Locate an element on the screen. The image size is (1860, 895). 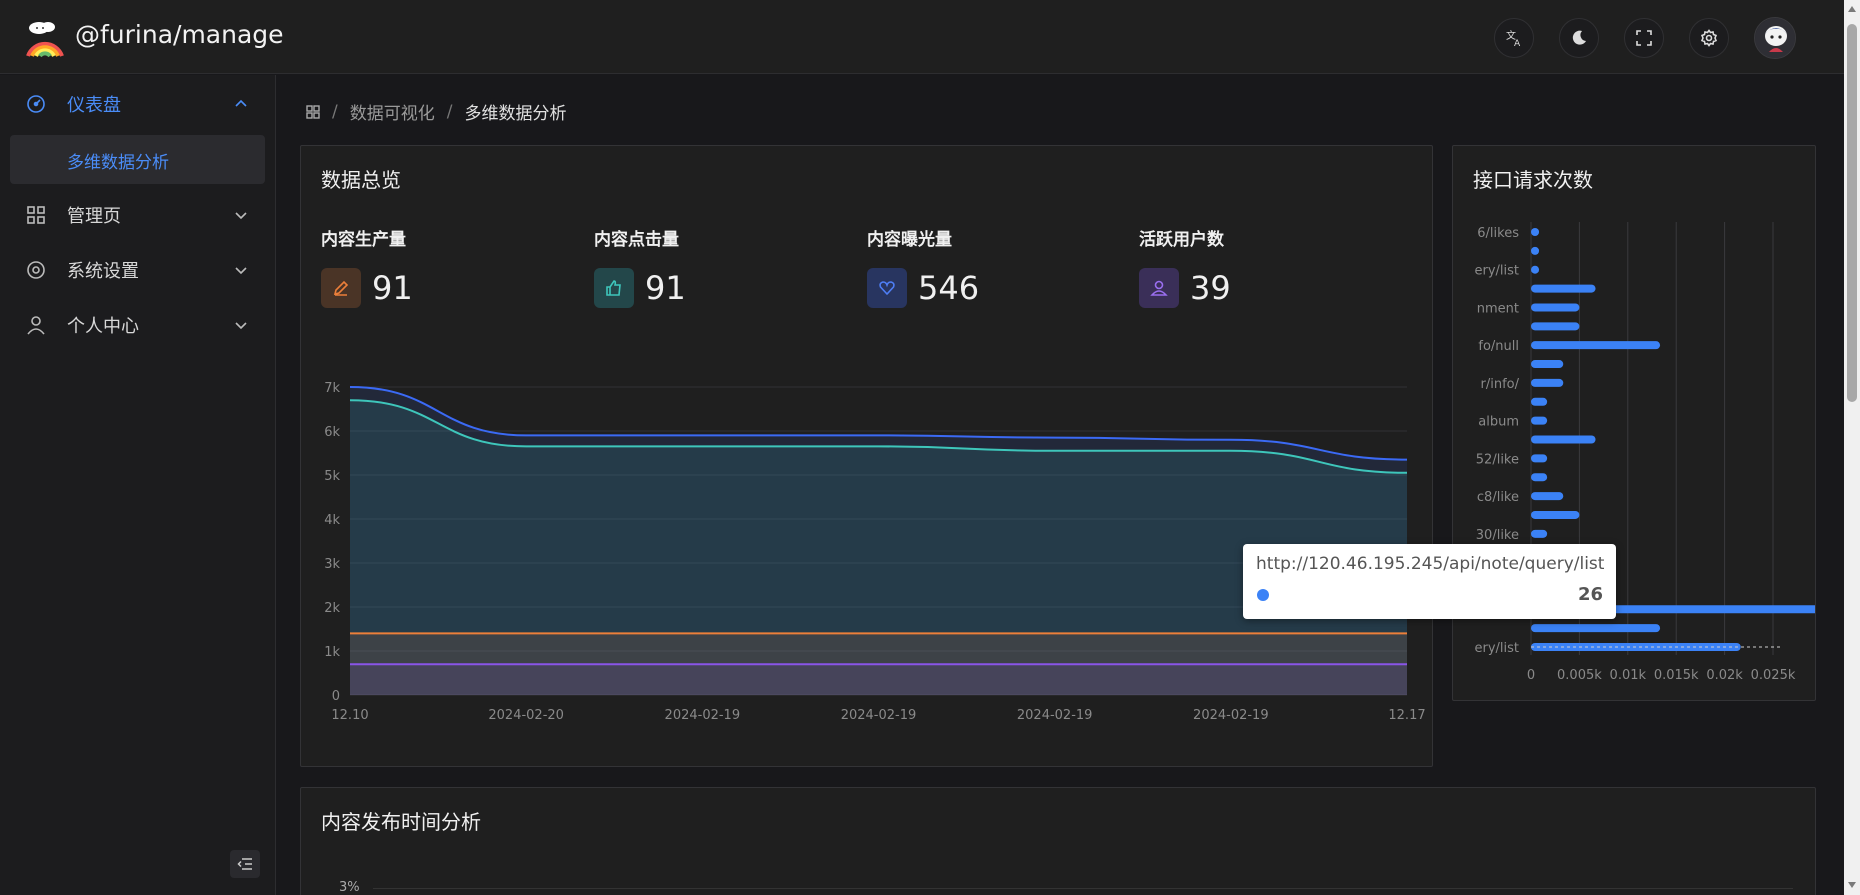
collapse-sidebar-button is located at coordinates (245, 864).